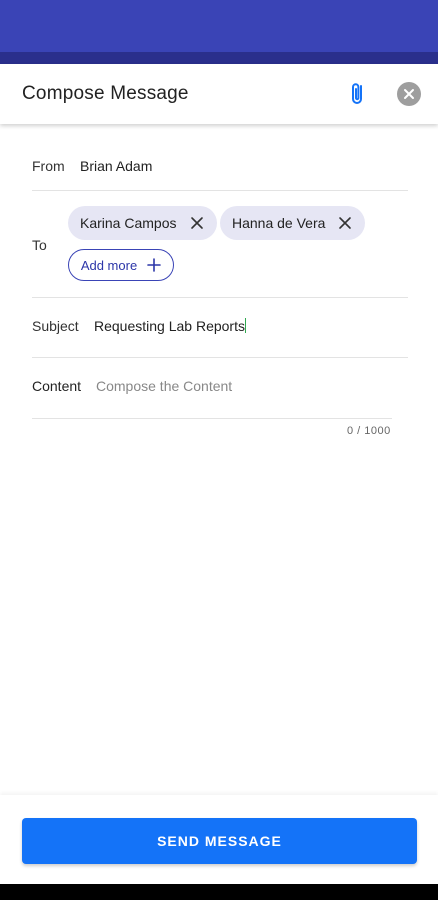 This screenshot has height=900, width=438. I want to click on add-more-label: Add more, so click(109, 265).